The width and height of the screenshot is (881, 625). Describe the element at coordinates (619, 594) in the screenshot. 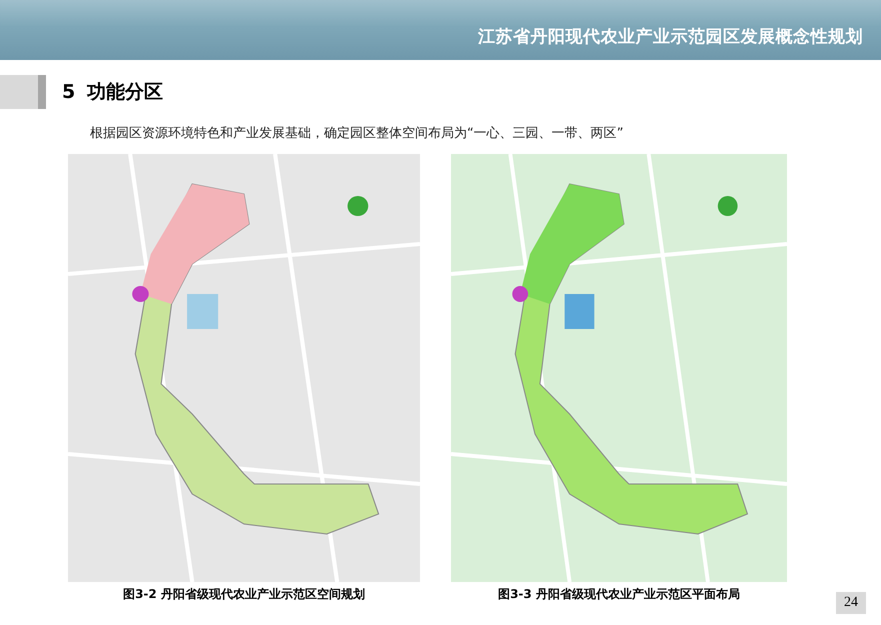

I see `figure-caption: 图3-3 丹阳省级现代农业产业示范区平面布局` at that location.